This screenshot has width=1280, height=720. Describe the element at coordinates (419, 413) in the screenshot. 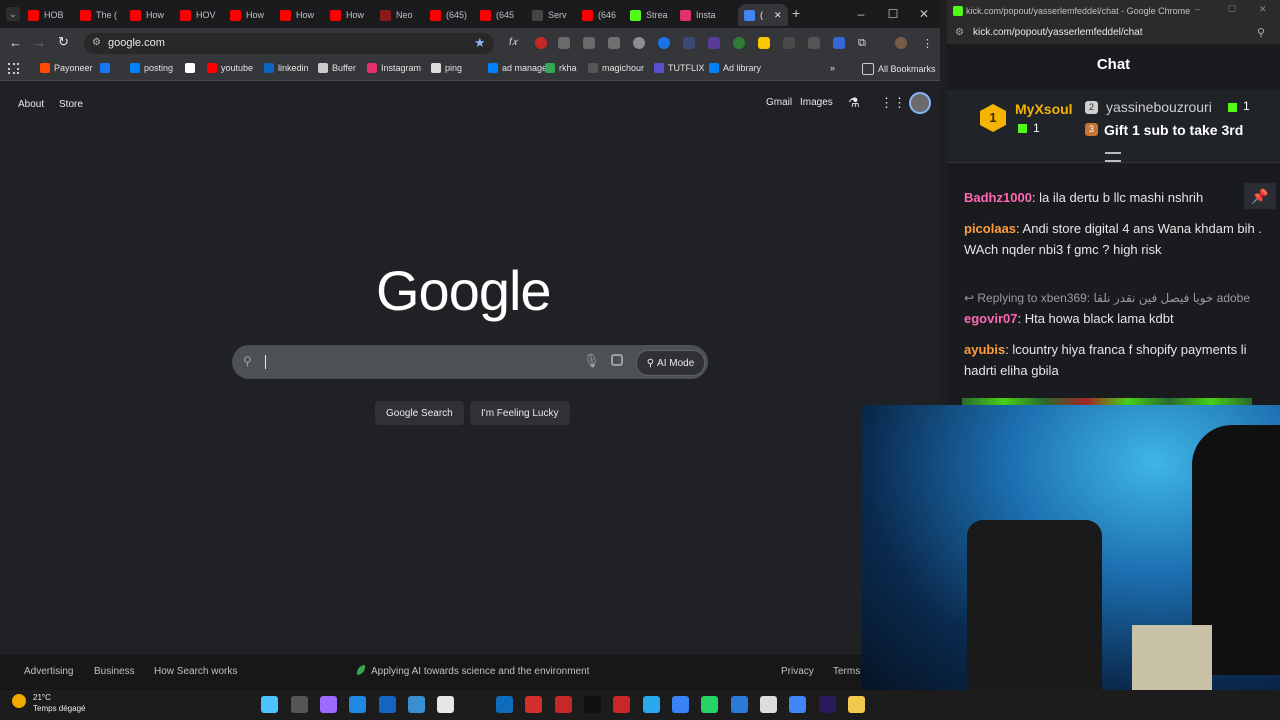

I see `google-search-button: Google Search` at that location.